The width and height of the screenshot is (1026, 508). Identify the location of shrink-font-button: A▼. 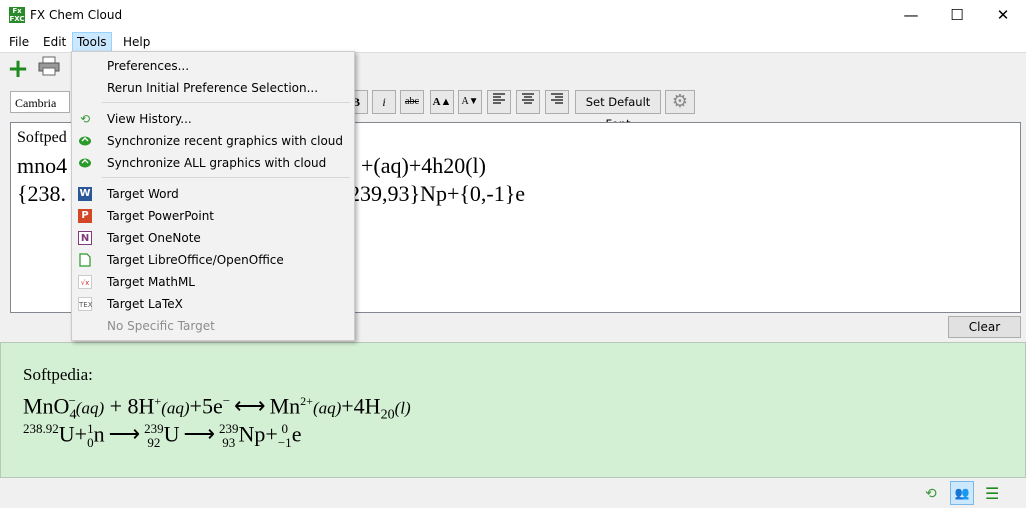
(470, 102).